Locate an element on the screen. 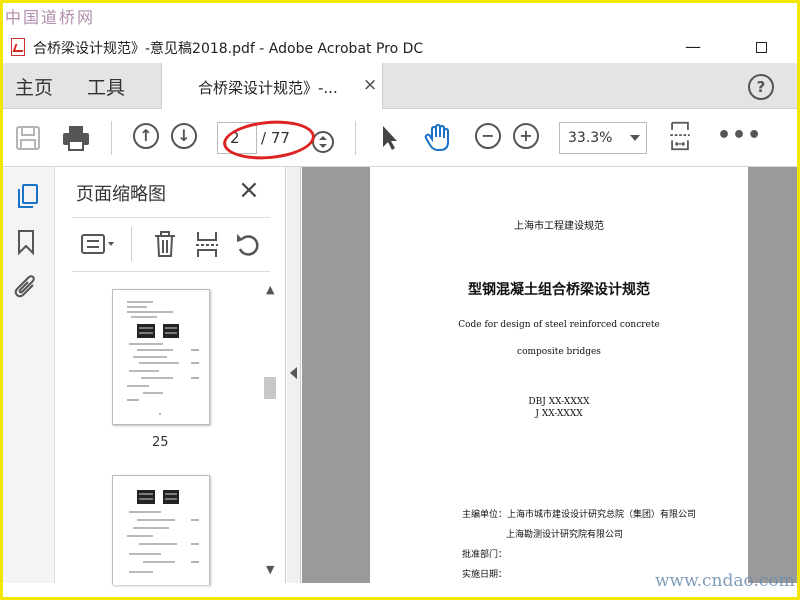 Image resolution: width=800 pixels, height=600 pixels. document-series: 上海市工程建设规范 is located at coordinates (559, 226).